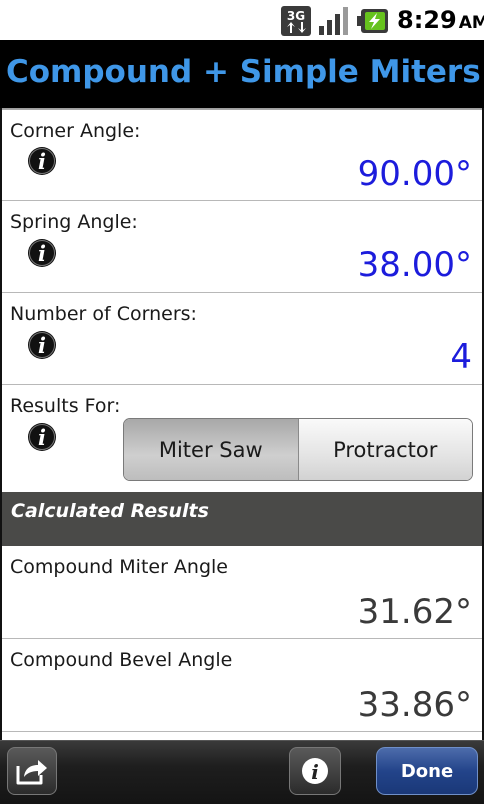 This screenshot has width=484, height=804. I want to click on spring-angle-label: Spring Angle:, so click(74, 222).